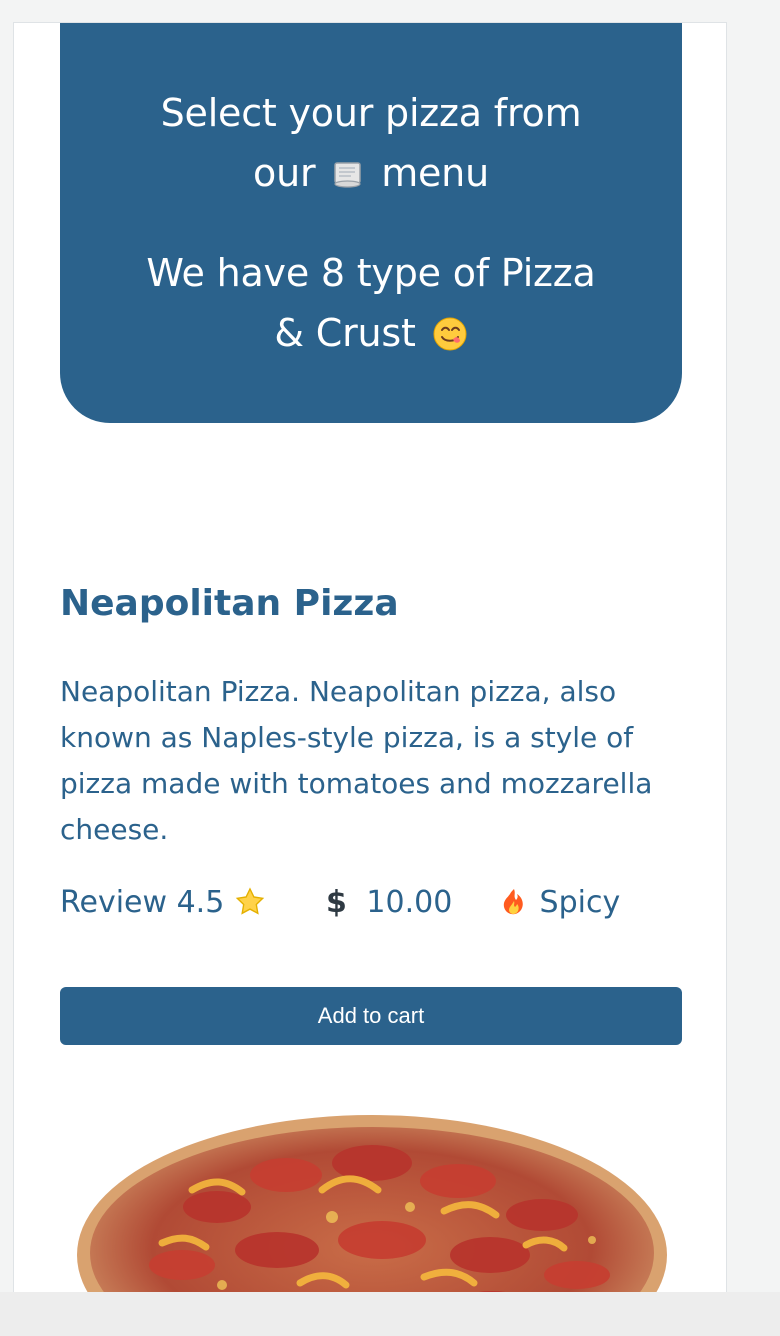 The height and width of the screenshot is (1336, 780). Describe the element at coordinates (371, 113) in the screenshot. I see `hero-line-1: Select your pizza from` at that location.